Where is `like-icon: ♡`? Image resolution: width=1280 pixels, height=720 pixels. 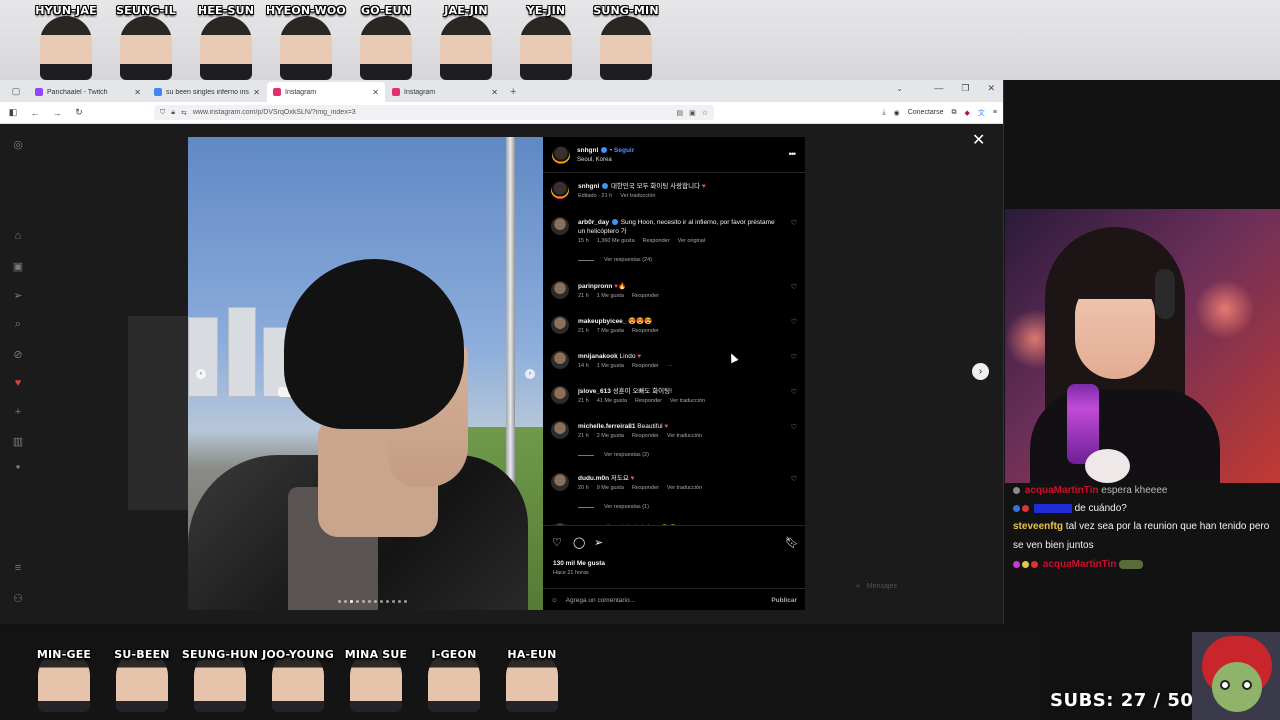
like-icon: ♡ is located at coordinates (557, 542).